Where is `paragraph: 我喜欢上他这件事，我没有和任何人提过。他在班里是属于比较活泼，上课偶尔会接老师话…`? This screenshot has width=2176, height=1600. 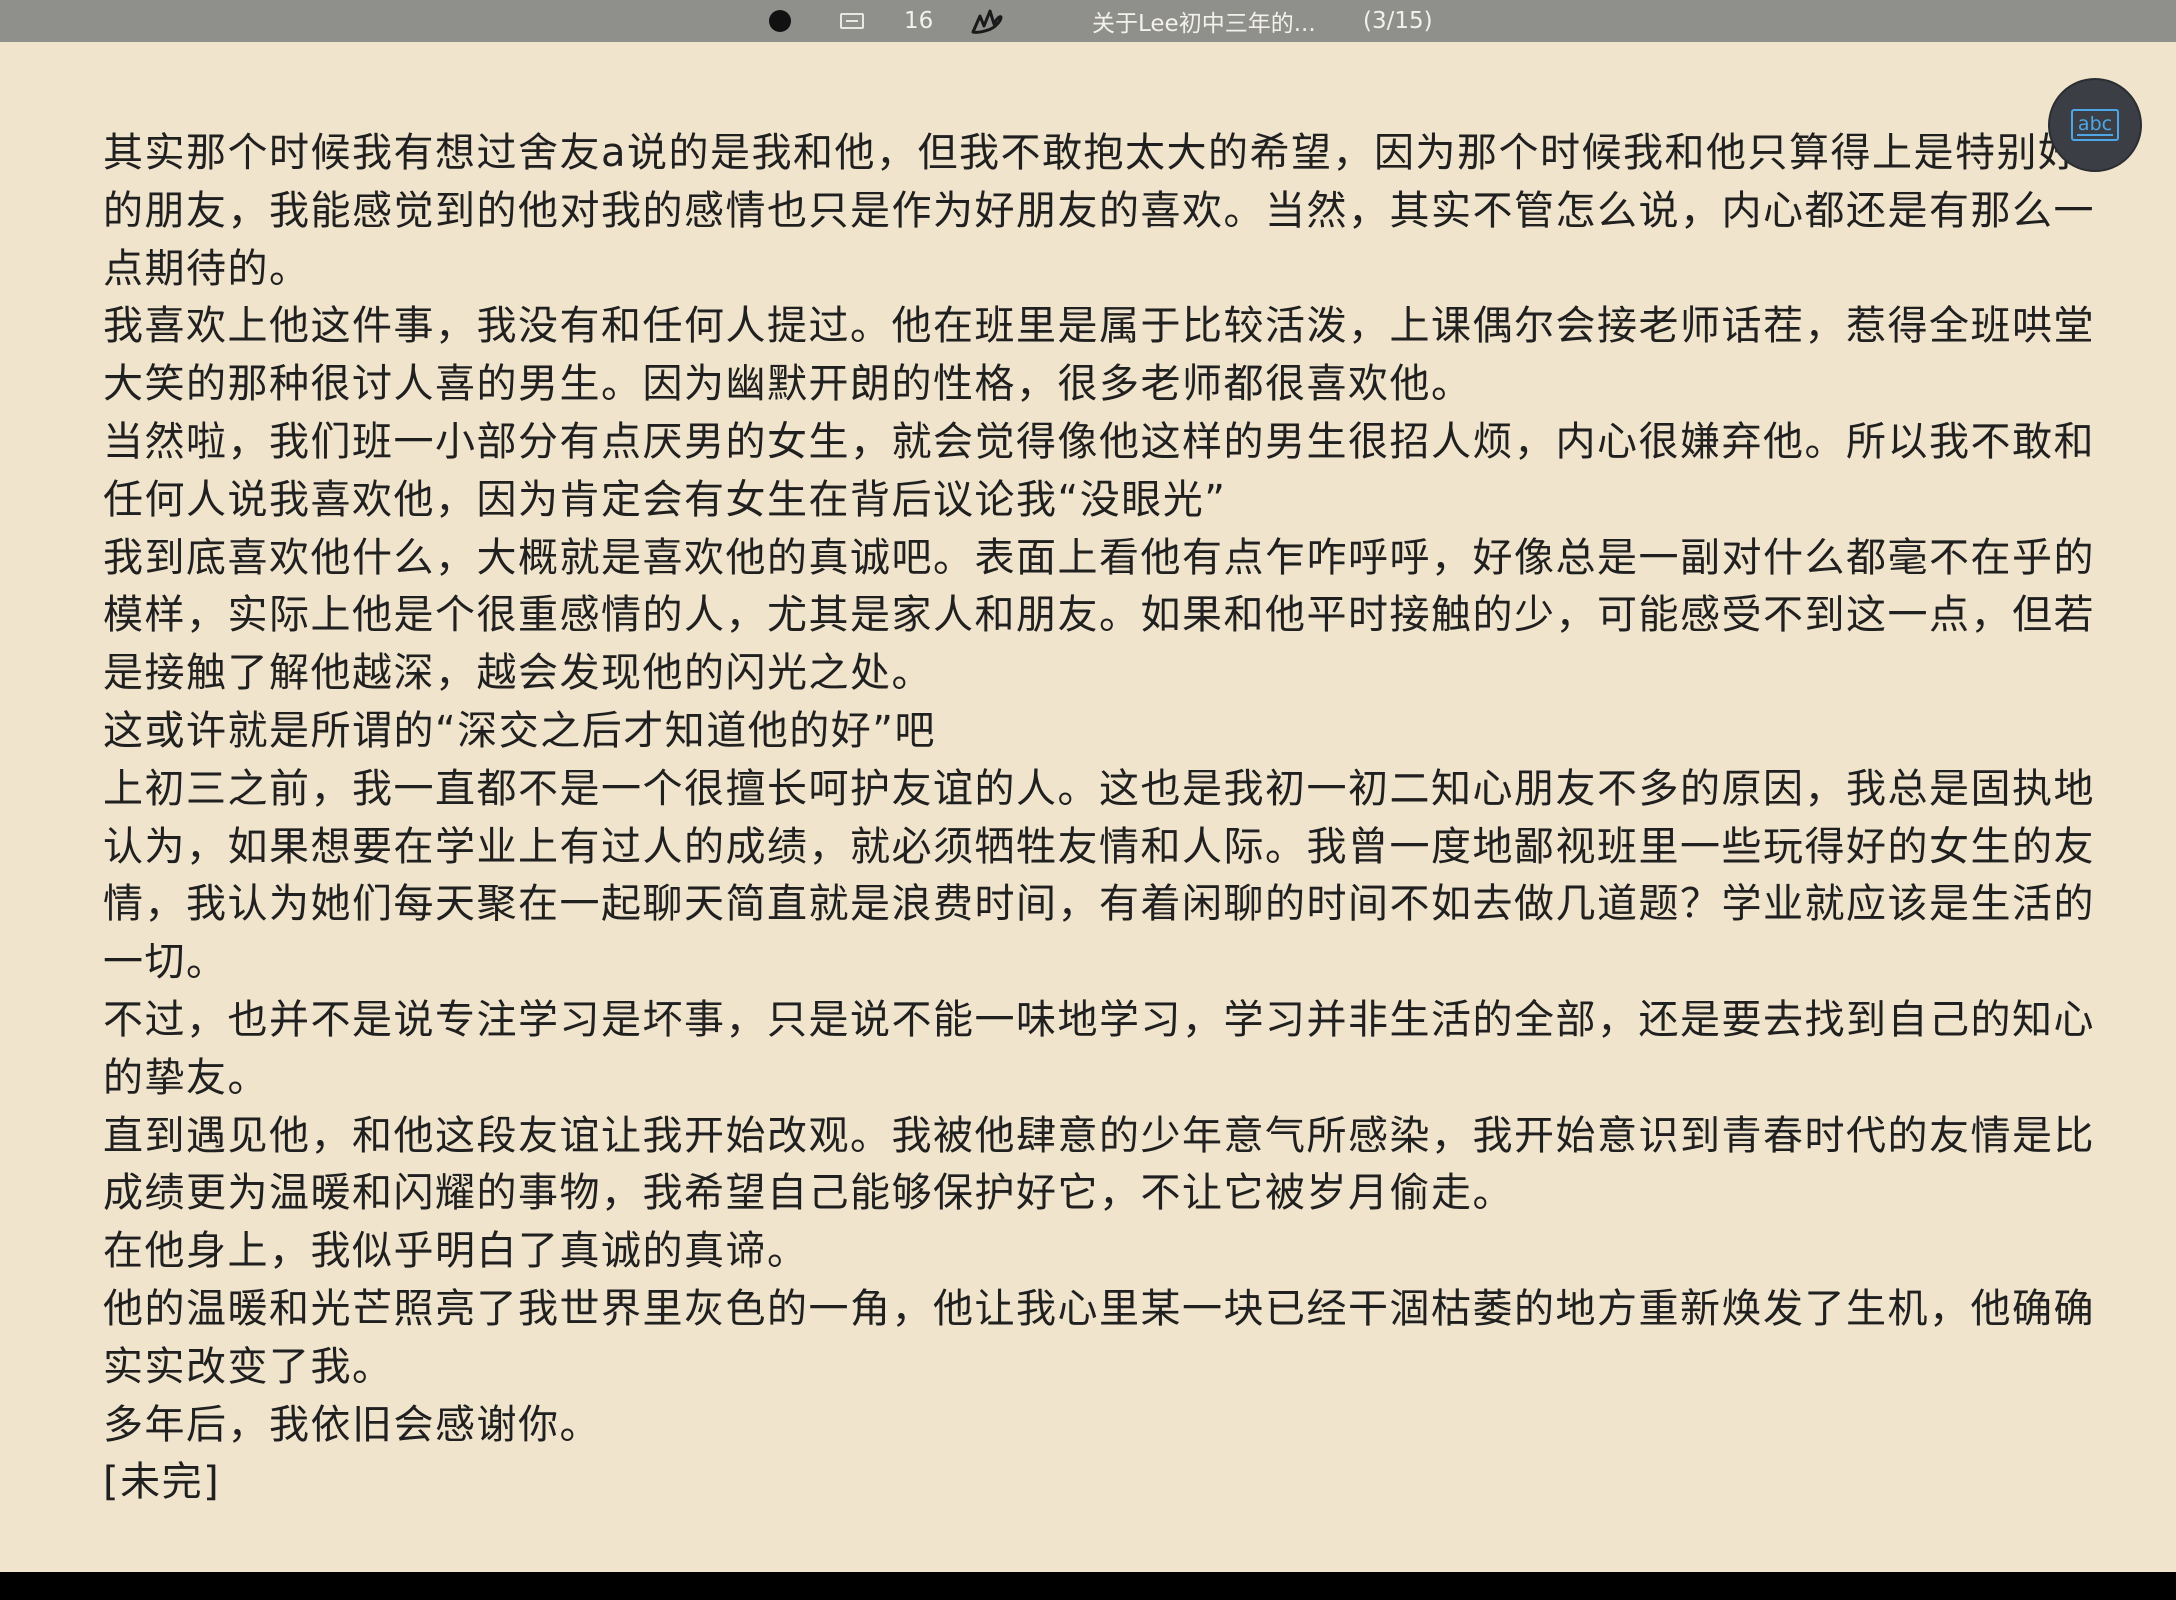
paragraph: 我喜欢上他这件事，我没有和任何人提过。他在班里是属于比较活泼，上课偶尔会接老师话… is located at coordinates (1099, 355).